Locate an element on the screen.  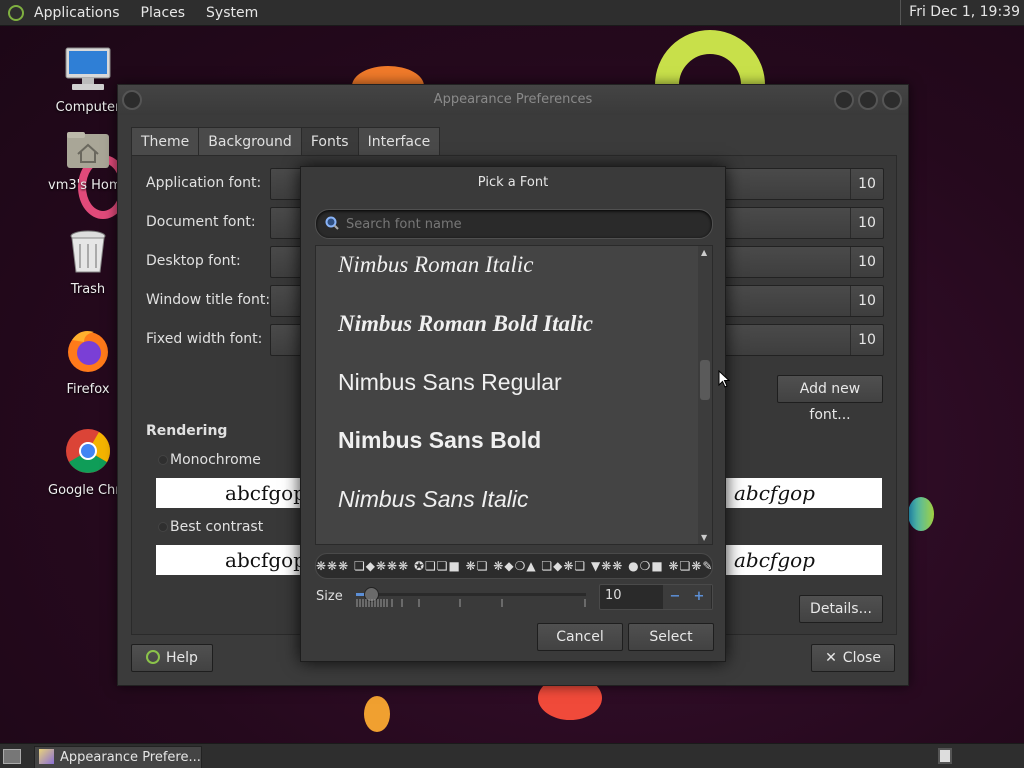
monochrome-preview-right: abcfgop is located at coordinates (804, 493).